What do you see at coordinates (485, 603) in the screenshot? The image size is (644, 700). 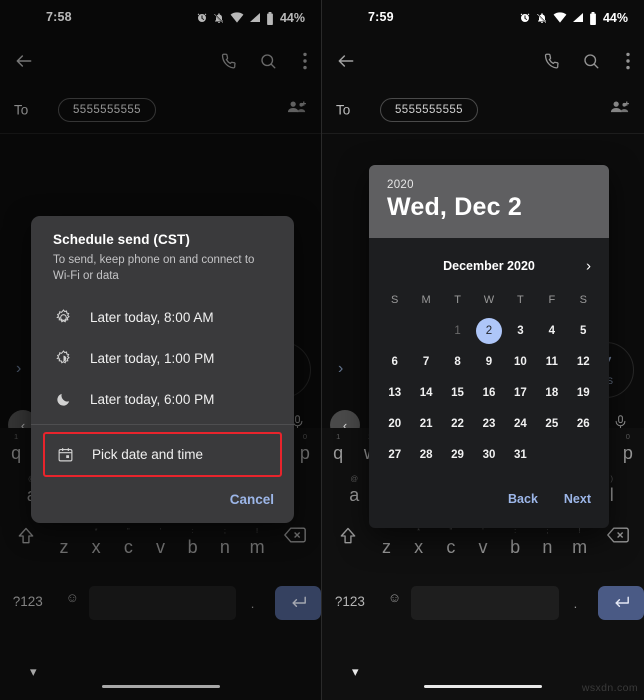 I see `space-key` at bounding box center [485, 603].